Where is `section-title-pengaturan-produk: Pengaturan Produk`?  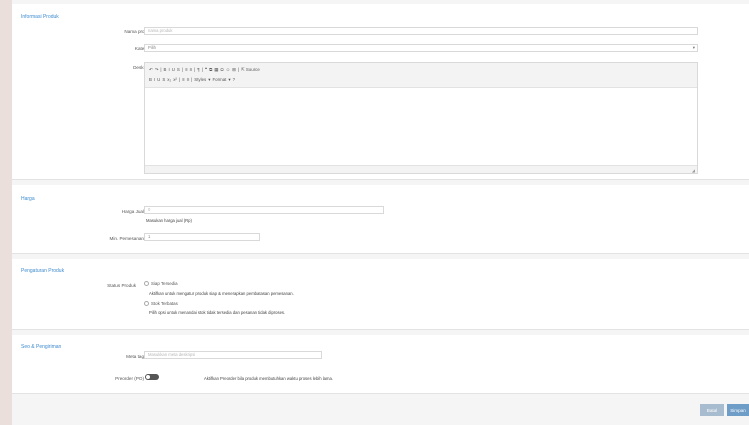 section-title-pengaturan-produk: Pengaturan Produk is located at coordinates (43, 271).